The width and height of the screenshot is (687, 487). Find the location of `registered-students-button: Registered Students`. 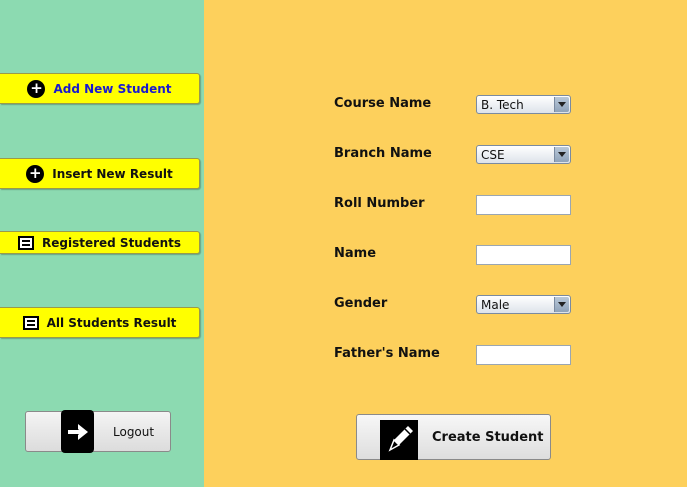

registered-students-button: Registered Students is located at coordinates (100, 242).